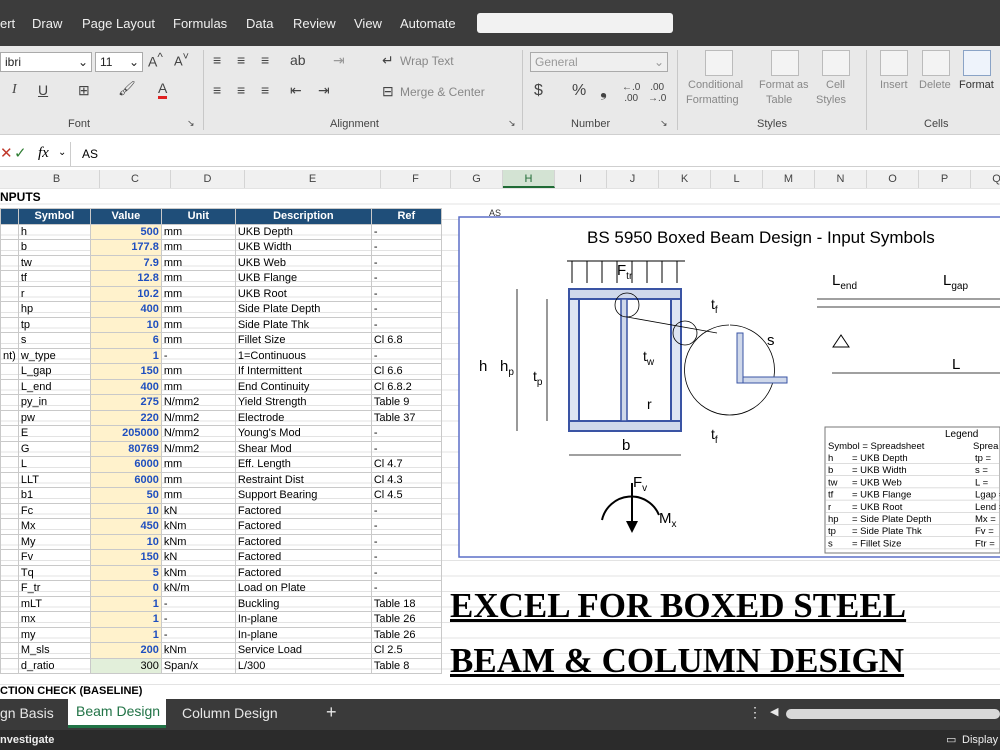  What do you see at coordinates (894, 85) in the screenshot?
I see `insert-label: Insert` at bounding box center [894, 85].